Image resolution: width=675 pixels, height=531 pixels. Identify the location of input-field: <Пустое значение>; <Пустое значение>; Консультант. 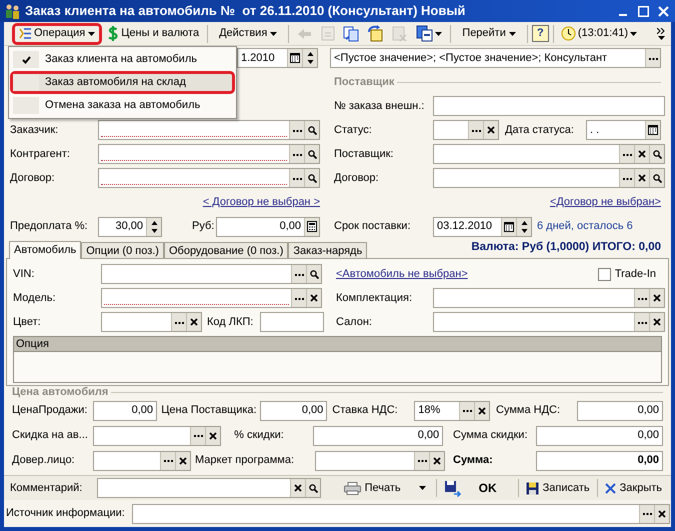
(495, 58).